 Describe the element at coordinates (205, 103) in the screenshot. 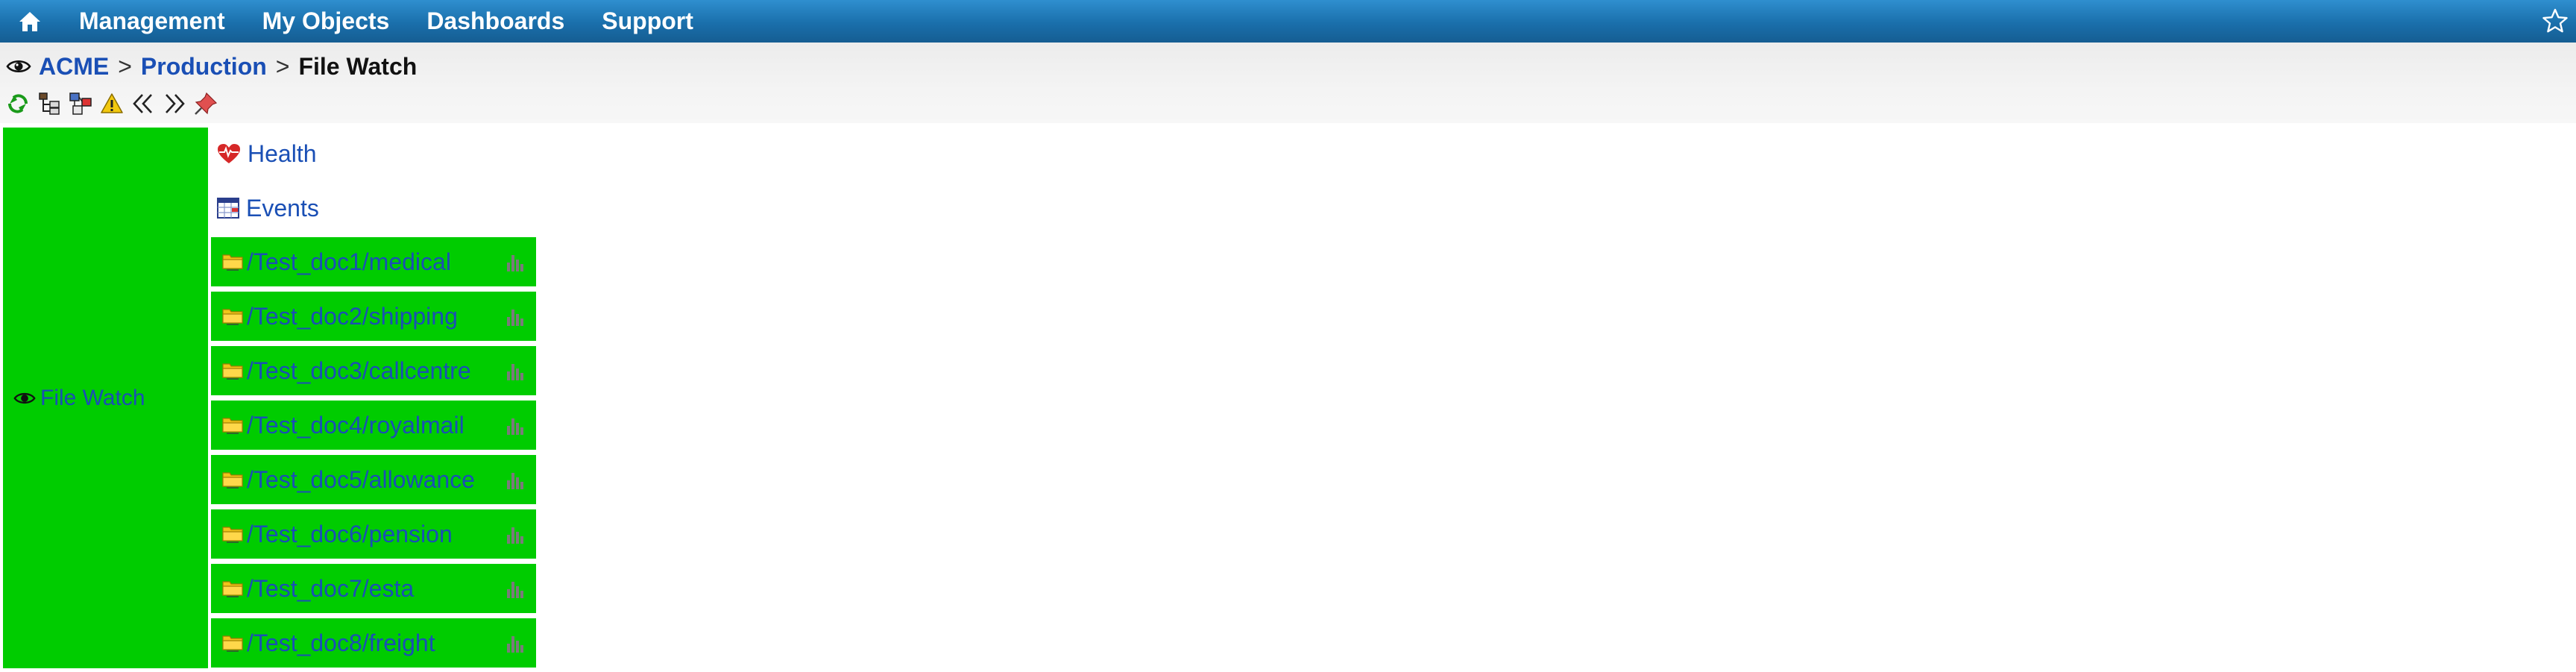

I see `pin-icon` at that location.